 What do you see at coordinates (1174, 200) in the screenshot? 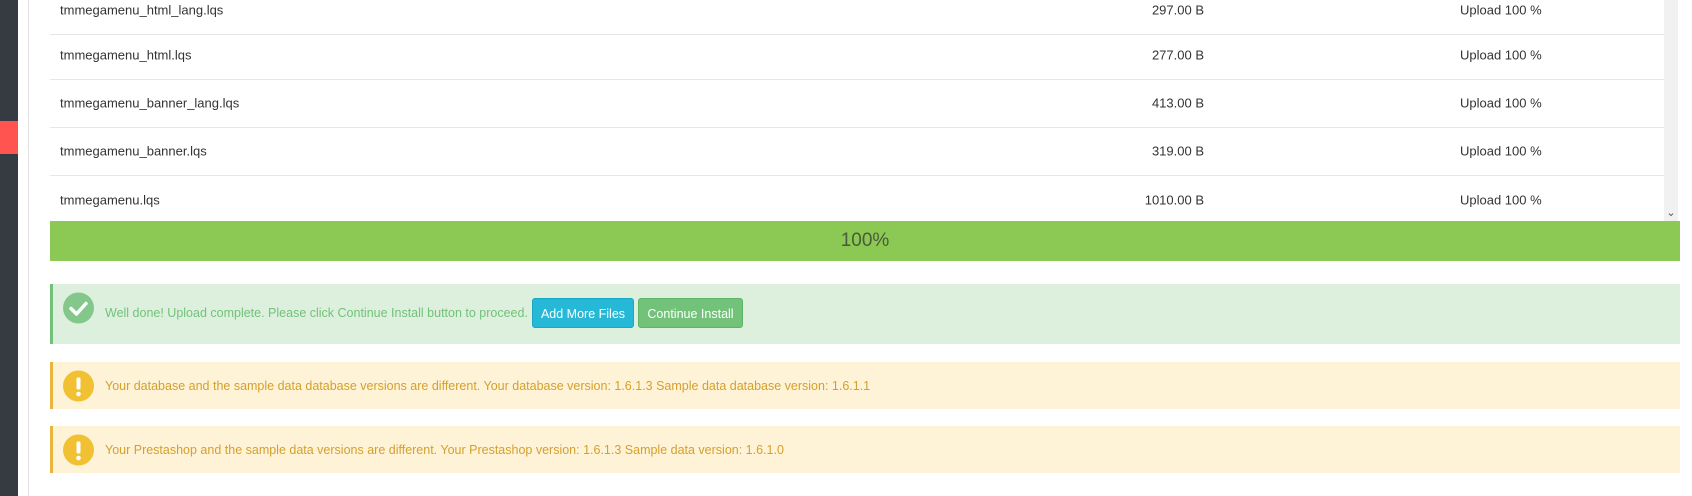
I see `file-size: 1010.00 B` at bounding box center [1174, 200].